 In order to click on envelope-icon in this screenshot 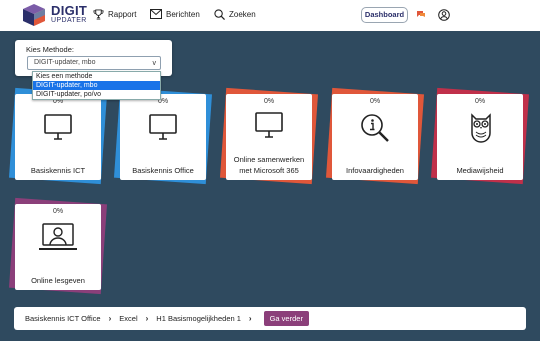, I will do `click(156, 14)`.